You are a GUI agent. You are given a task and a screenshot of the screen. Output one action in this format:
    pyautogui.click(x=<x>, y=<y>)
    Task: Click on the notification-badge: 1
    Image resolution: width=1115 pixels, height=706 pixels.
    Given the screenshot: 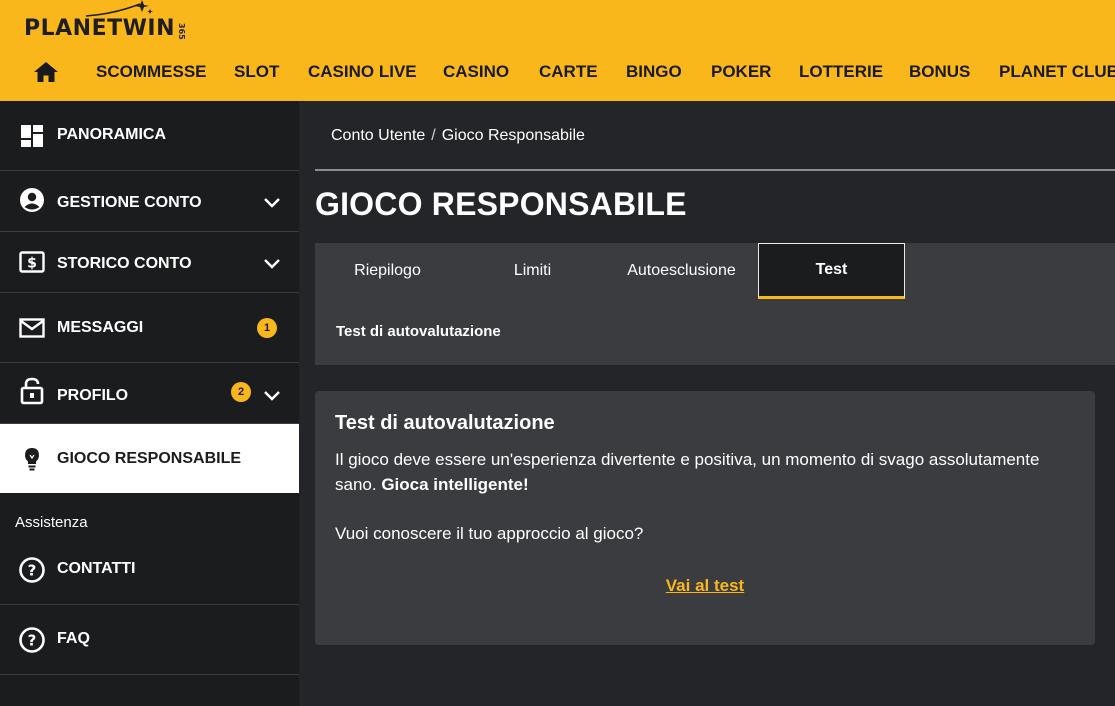 What is the action you would take?
    pyautogui.click(x=267, y=328)
    